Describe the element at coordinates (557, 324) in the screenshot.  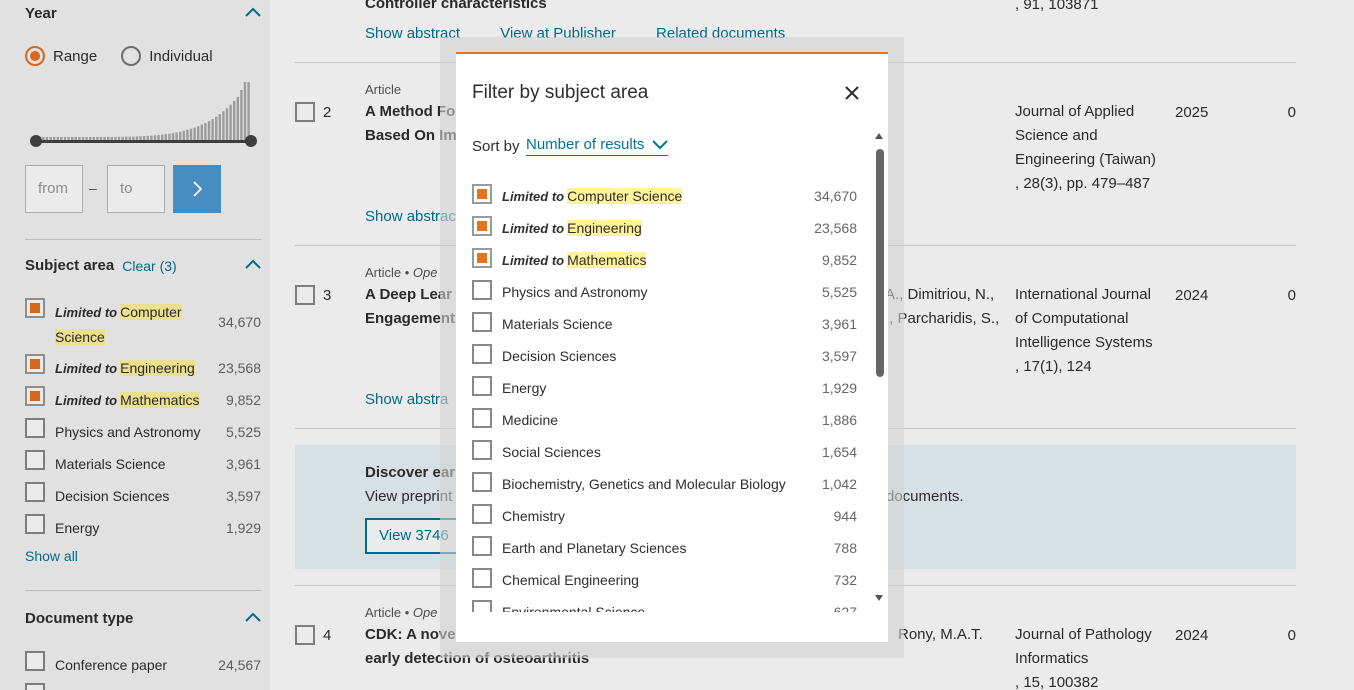
I see `subject-label: Materials Science` at that location.